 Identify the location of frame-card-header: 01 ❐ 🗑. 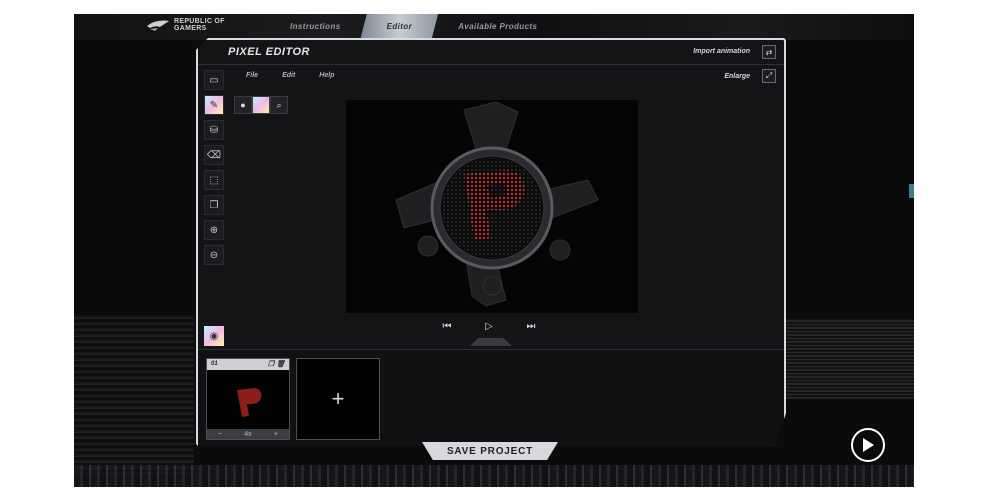
(248, 364).